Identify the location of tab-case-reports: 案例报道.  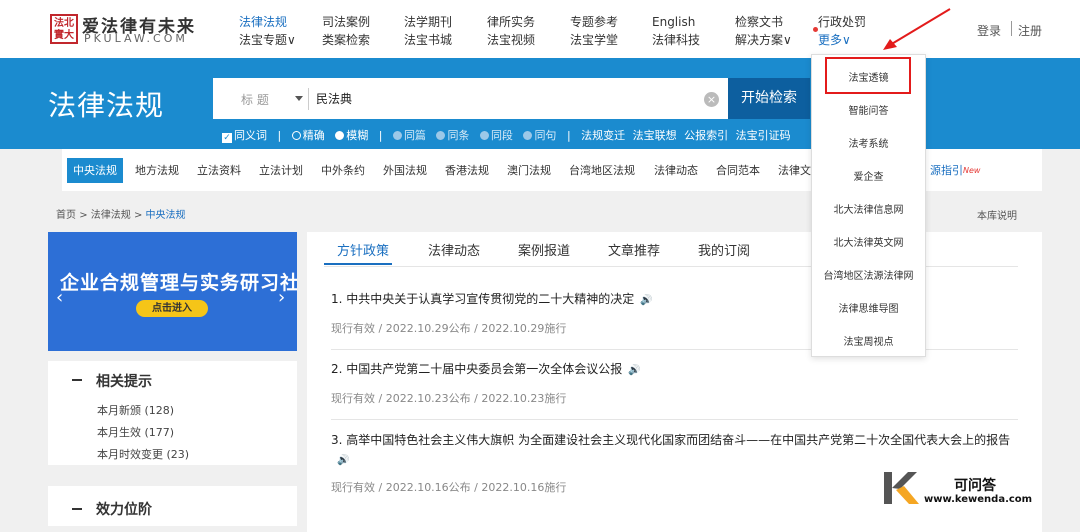
(544, 249).